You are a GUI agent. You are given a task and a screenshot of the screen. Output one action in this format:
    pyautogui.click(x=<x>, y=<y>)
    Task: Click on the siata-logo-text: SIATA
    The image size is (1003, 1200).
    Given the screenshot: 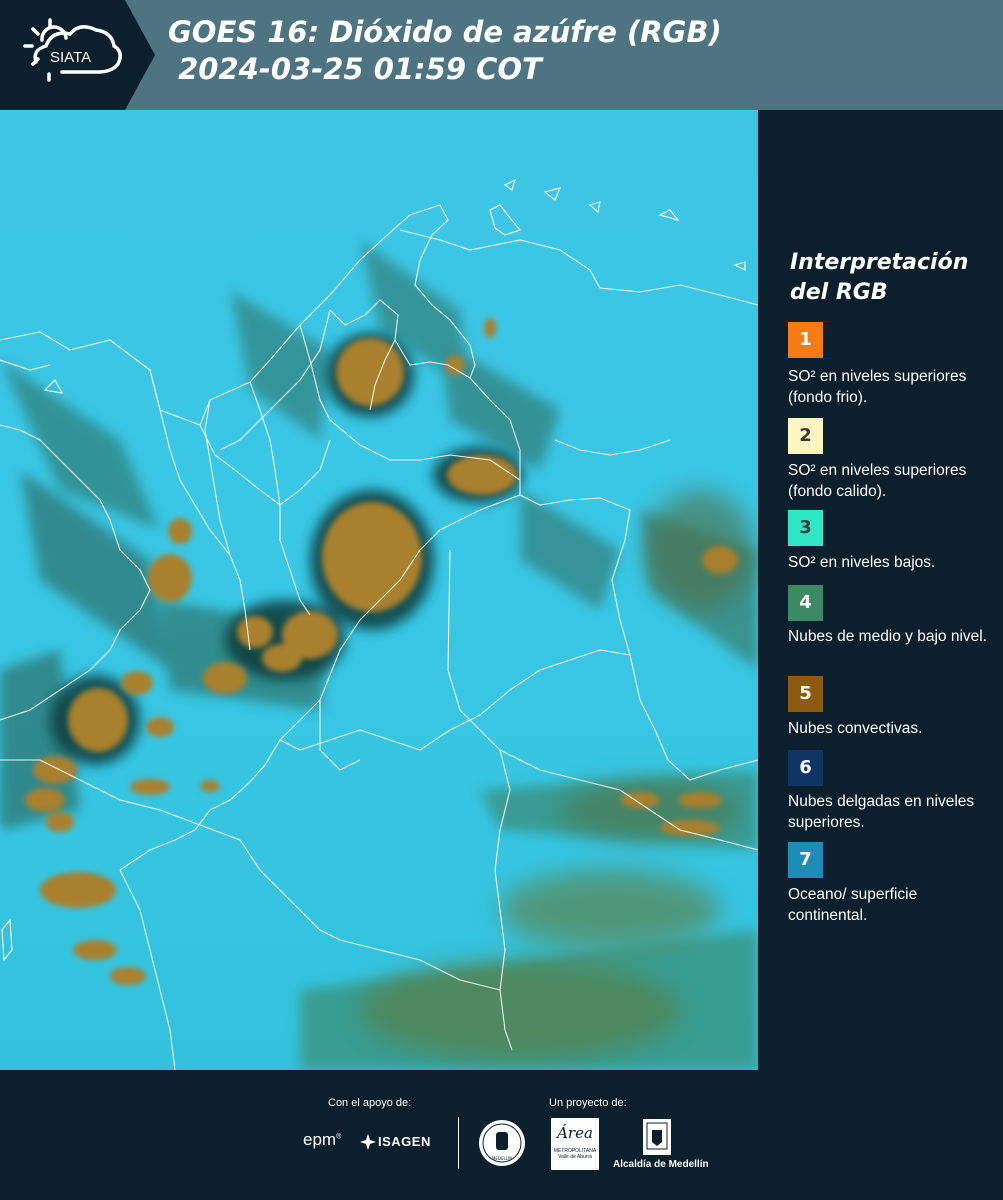 What is the action you would take?
    pyautogui.click(x=70, y=57)
    